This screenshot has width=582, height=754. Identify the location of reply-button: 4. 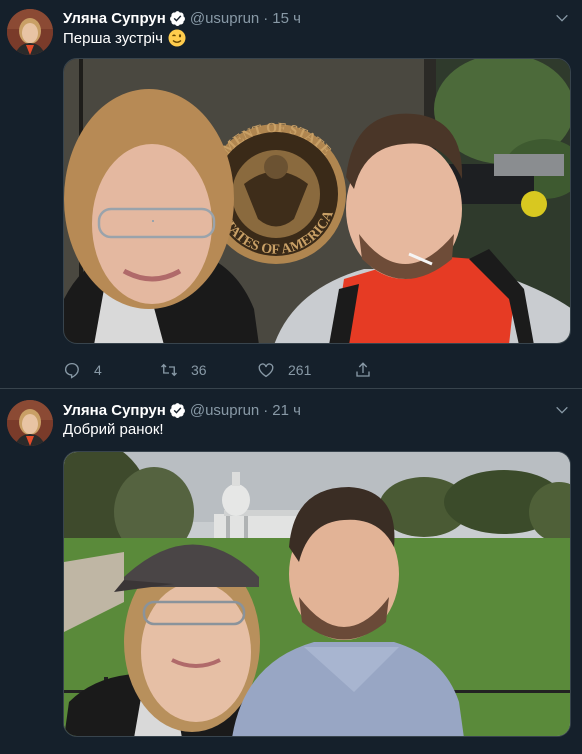
(111, 370).